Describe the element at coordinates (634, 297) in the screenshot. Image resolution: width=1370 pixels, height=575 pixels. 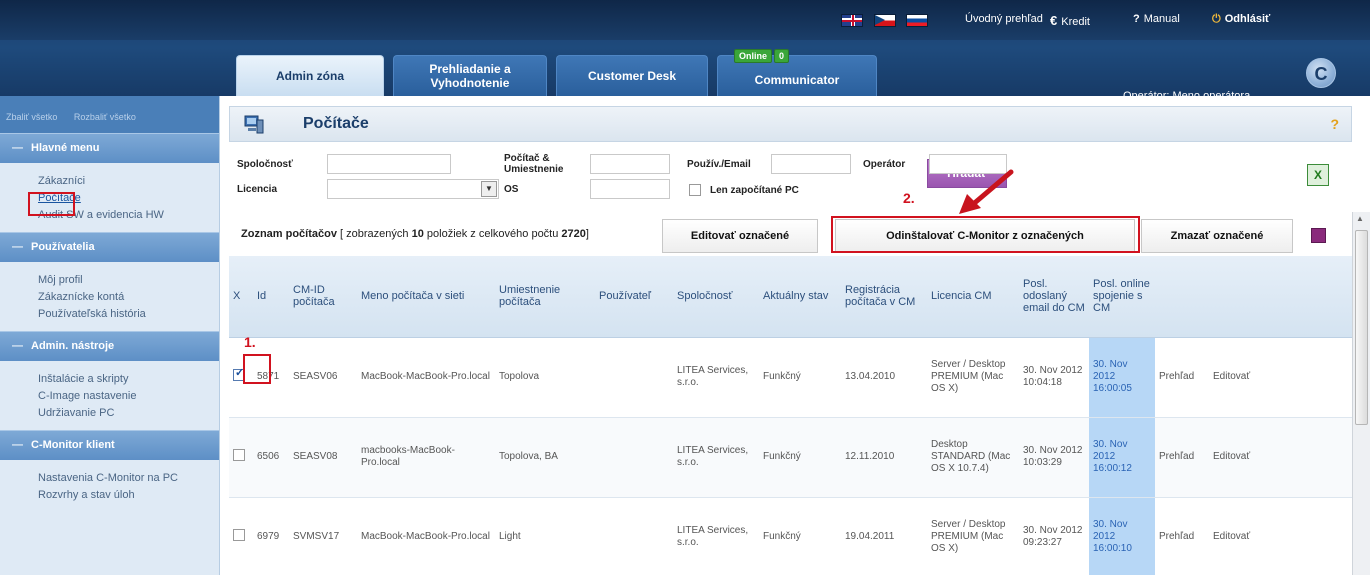
I see `col-header-user: Používateľ` at that location.